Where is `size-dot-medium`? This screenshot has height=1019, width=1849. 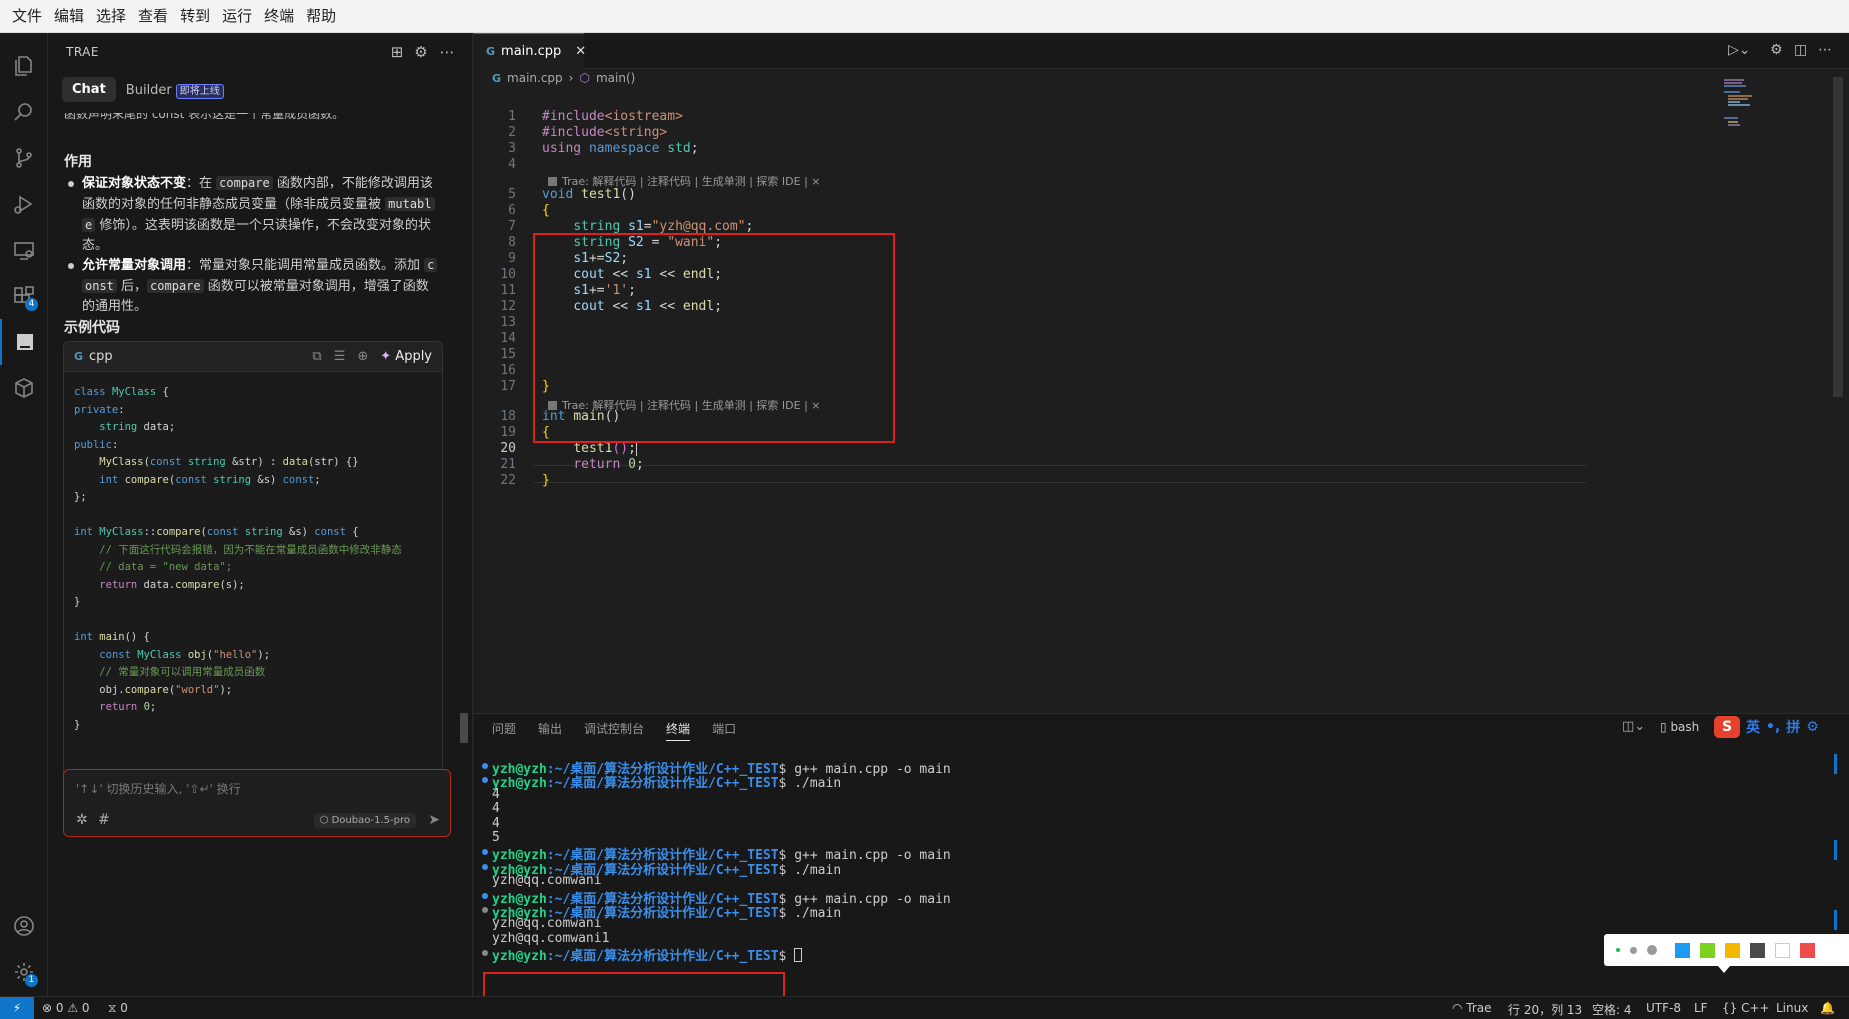
size-dot-medium is located at coordinates (1633, 950).